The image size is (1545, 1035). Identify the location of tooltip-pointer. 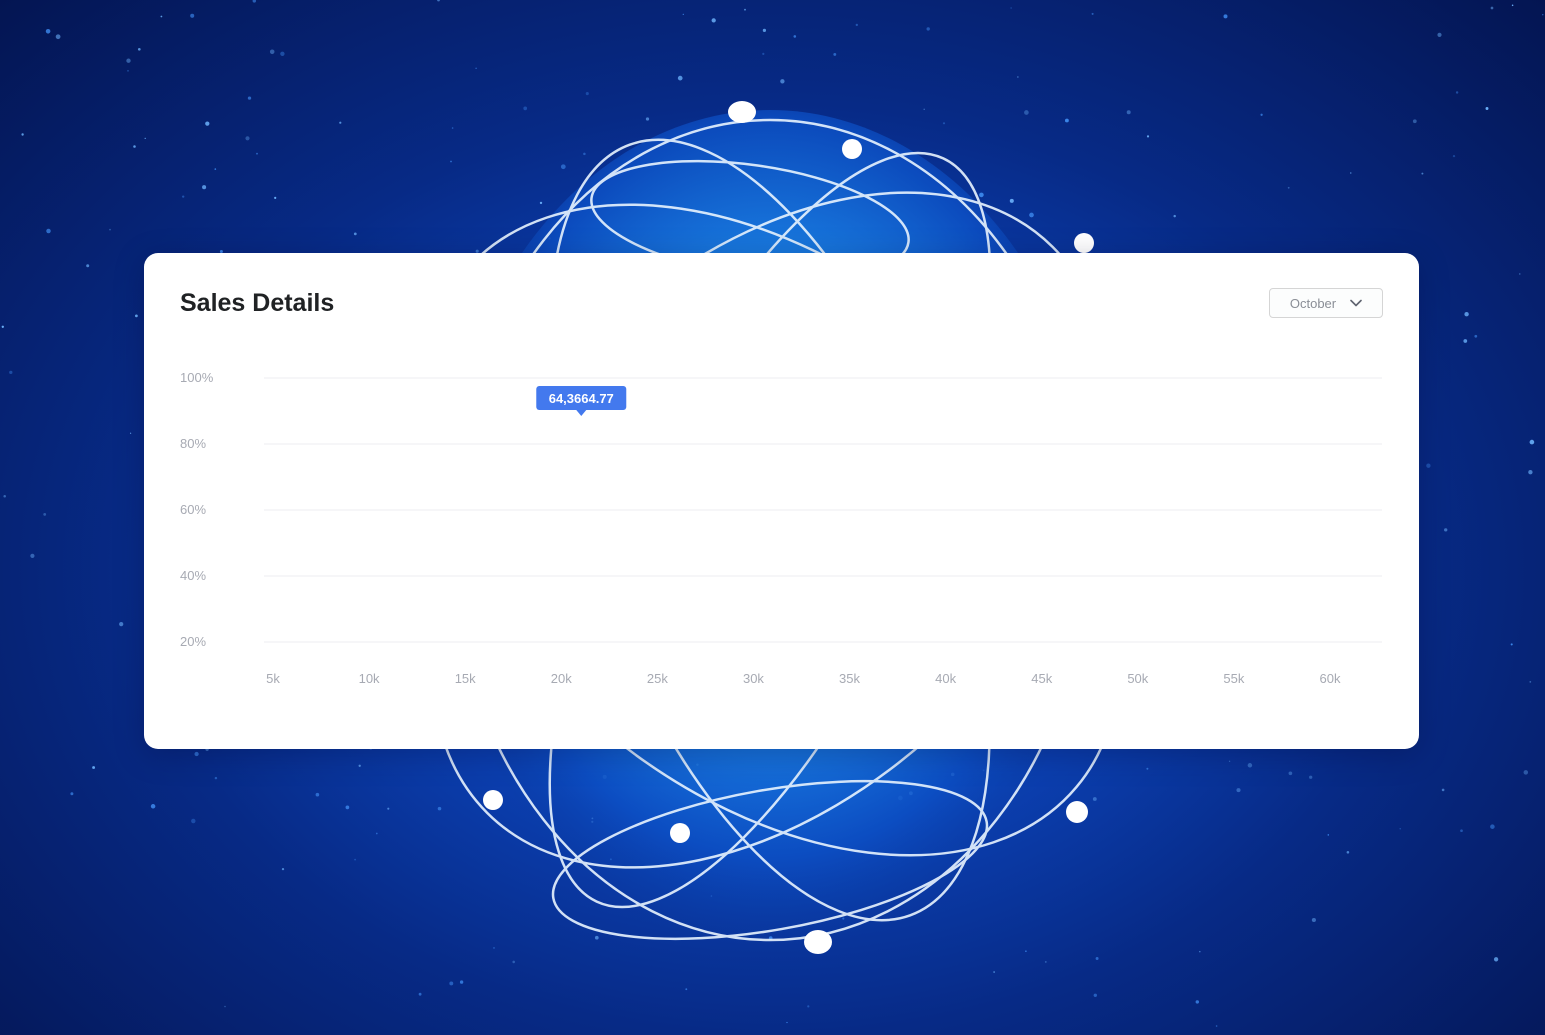
(581, 413).